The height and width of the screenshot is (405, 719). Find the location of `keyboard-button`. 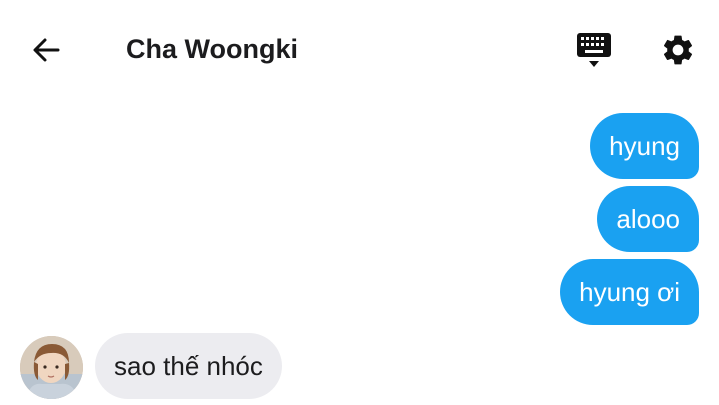

keyboard-button is located at coordinates (594, 50).